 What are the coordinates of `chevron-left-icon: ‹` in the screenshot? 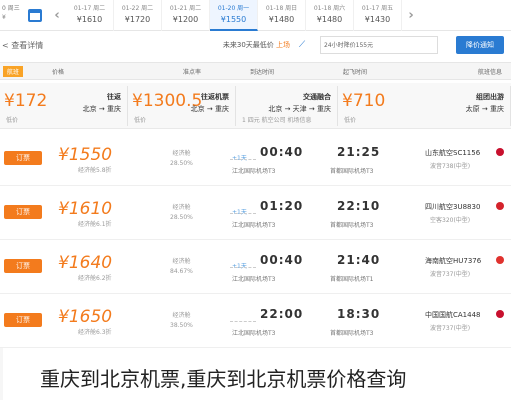 It's located at (57, 15).